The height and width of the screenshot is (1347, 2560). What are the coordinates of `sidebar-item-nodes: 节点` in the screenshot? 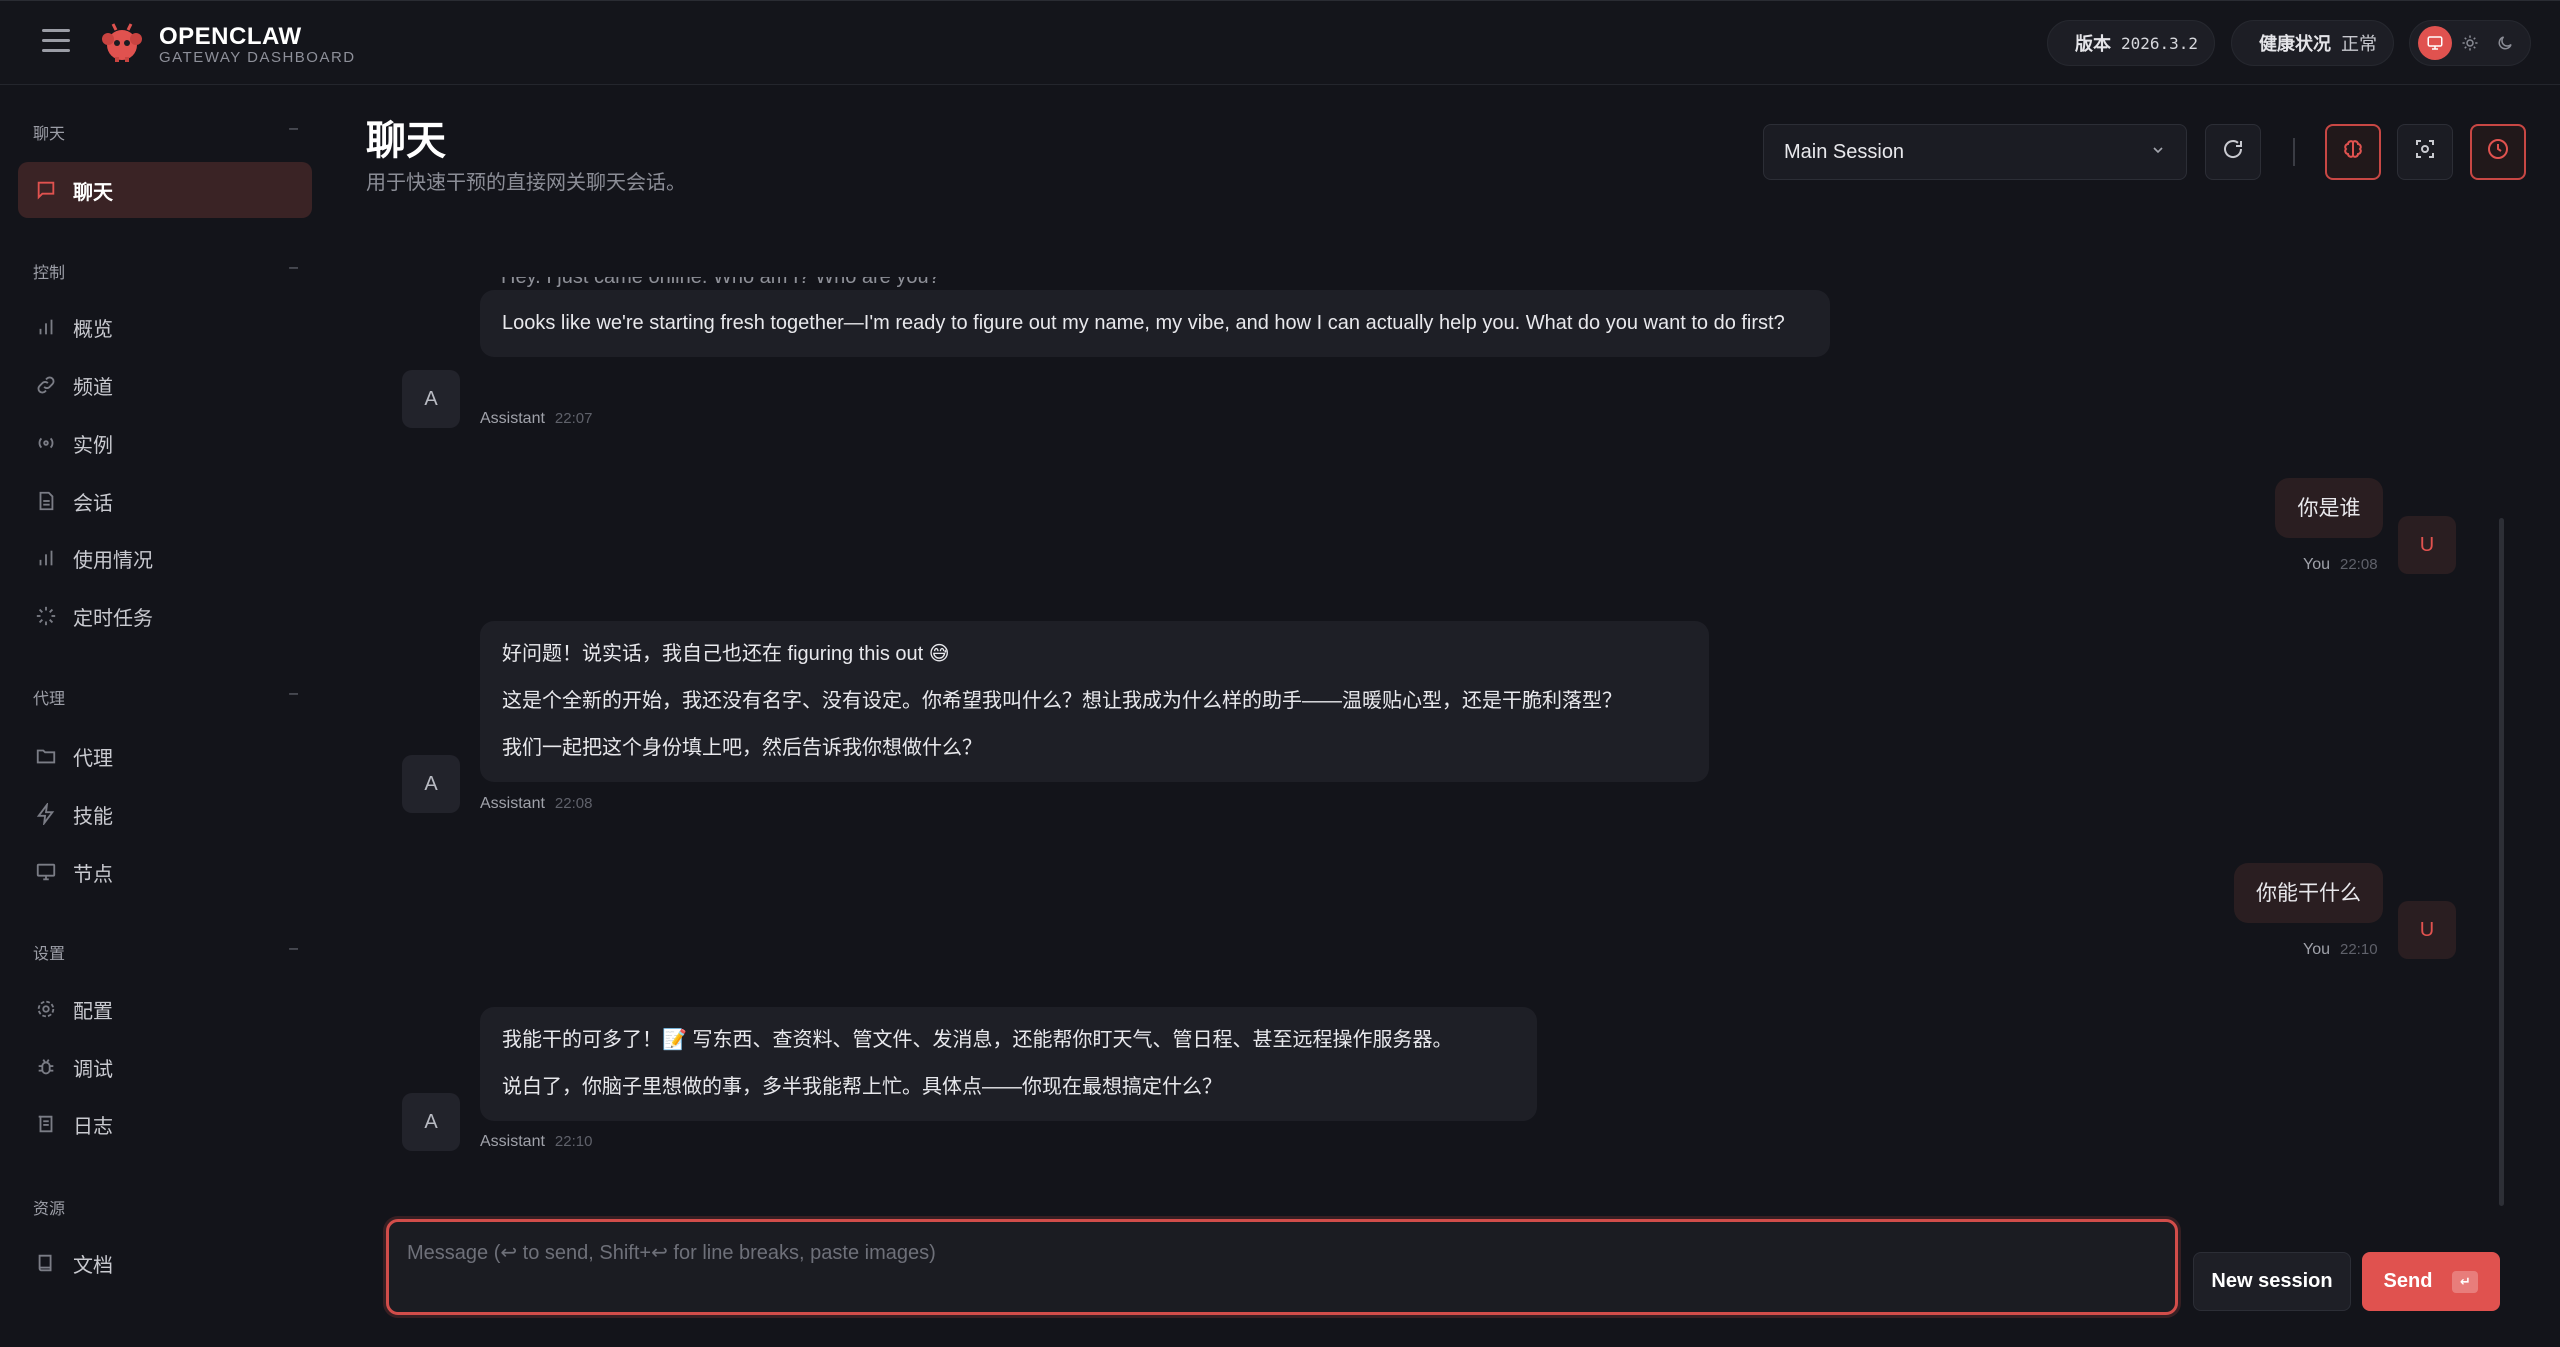 It's located at (165, 872).